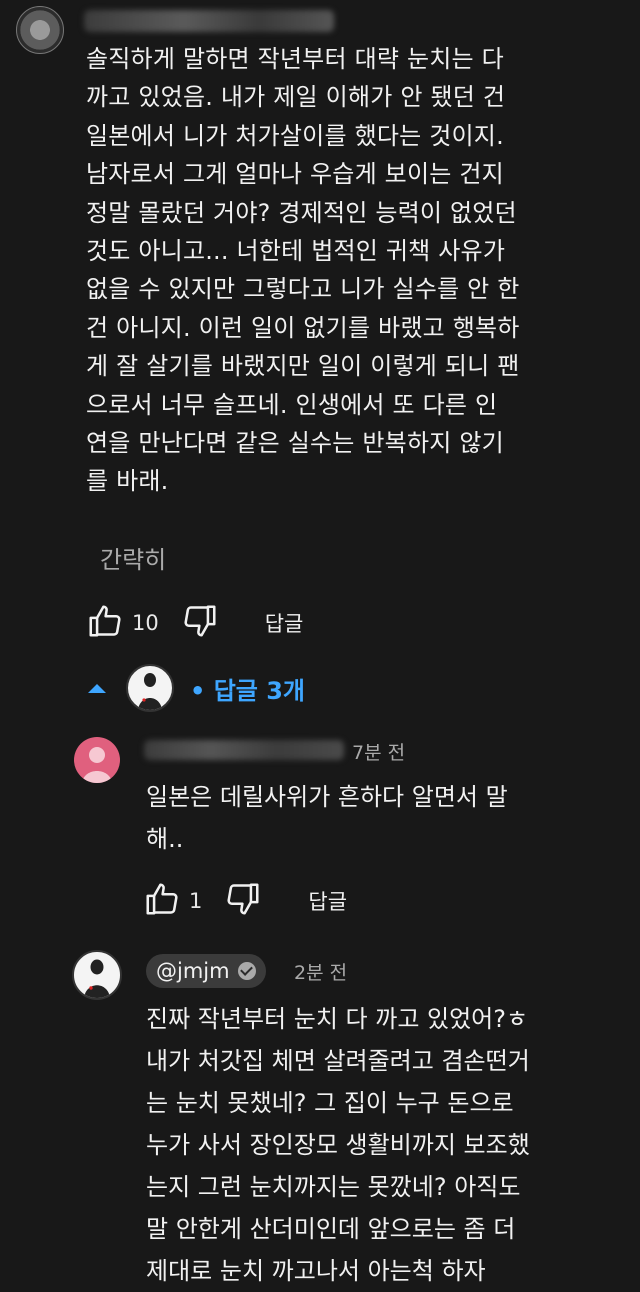  What do you see at coordinates (247, 690) in the screenshot?
I see `replies-count-label: • 답글 3개` at bounding box center [247, 690].